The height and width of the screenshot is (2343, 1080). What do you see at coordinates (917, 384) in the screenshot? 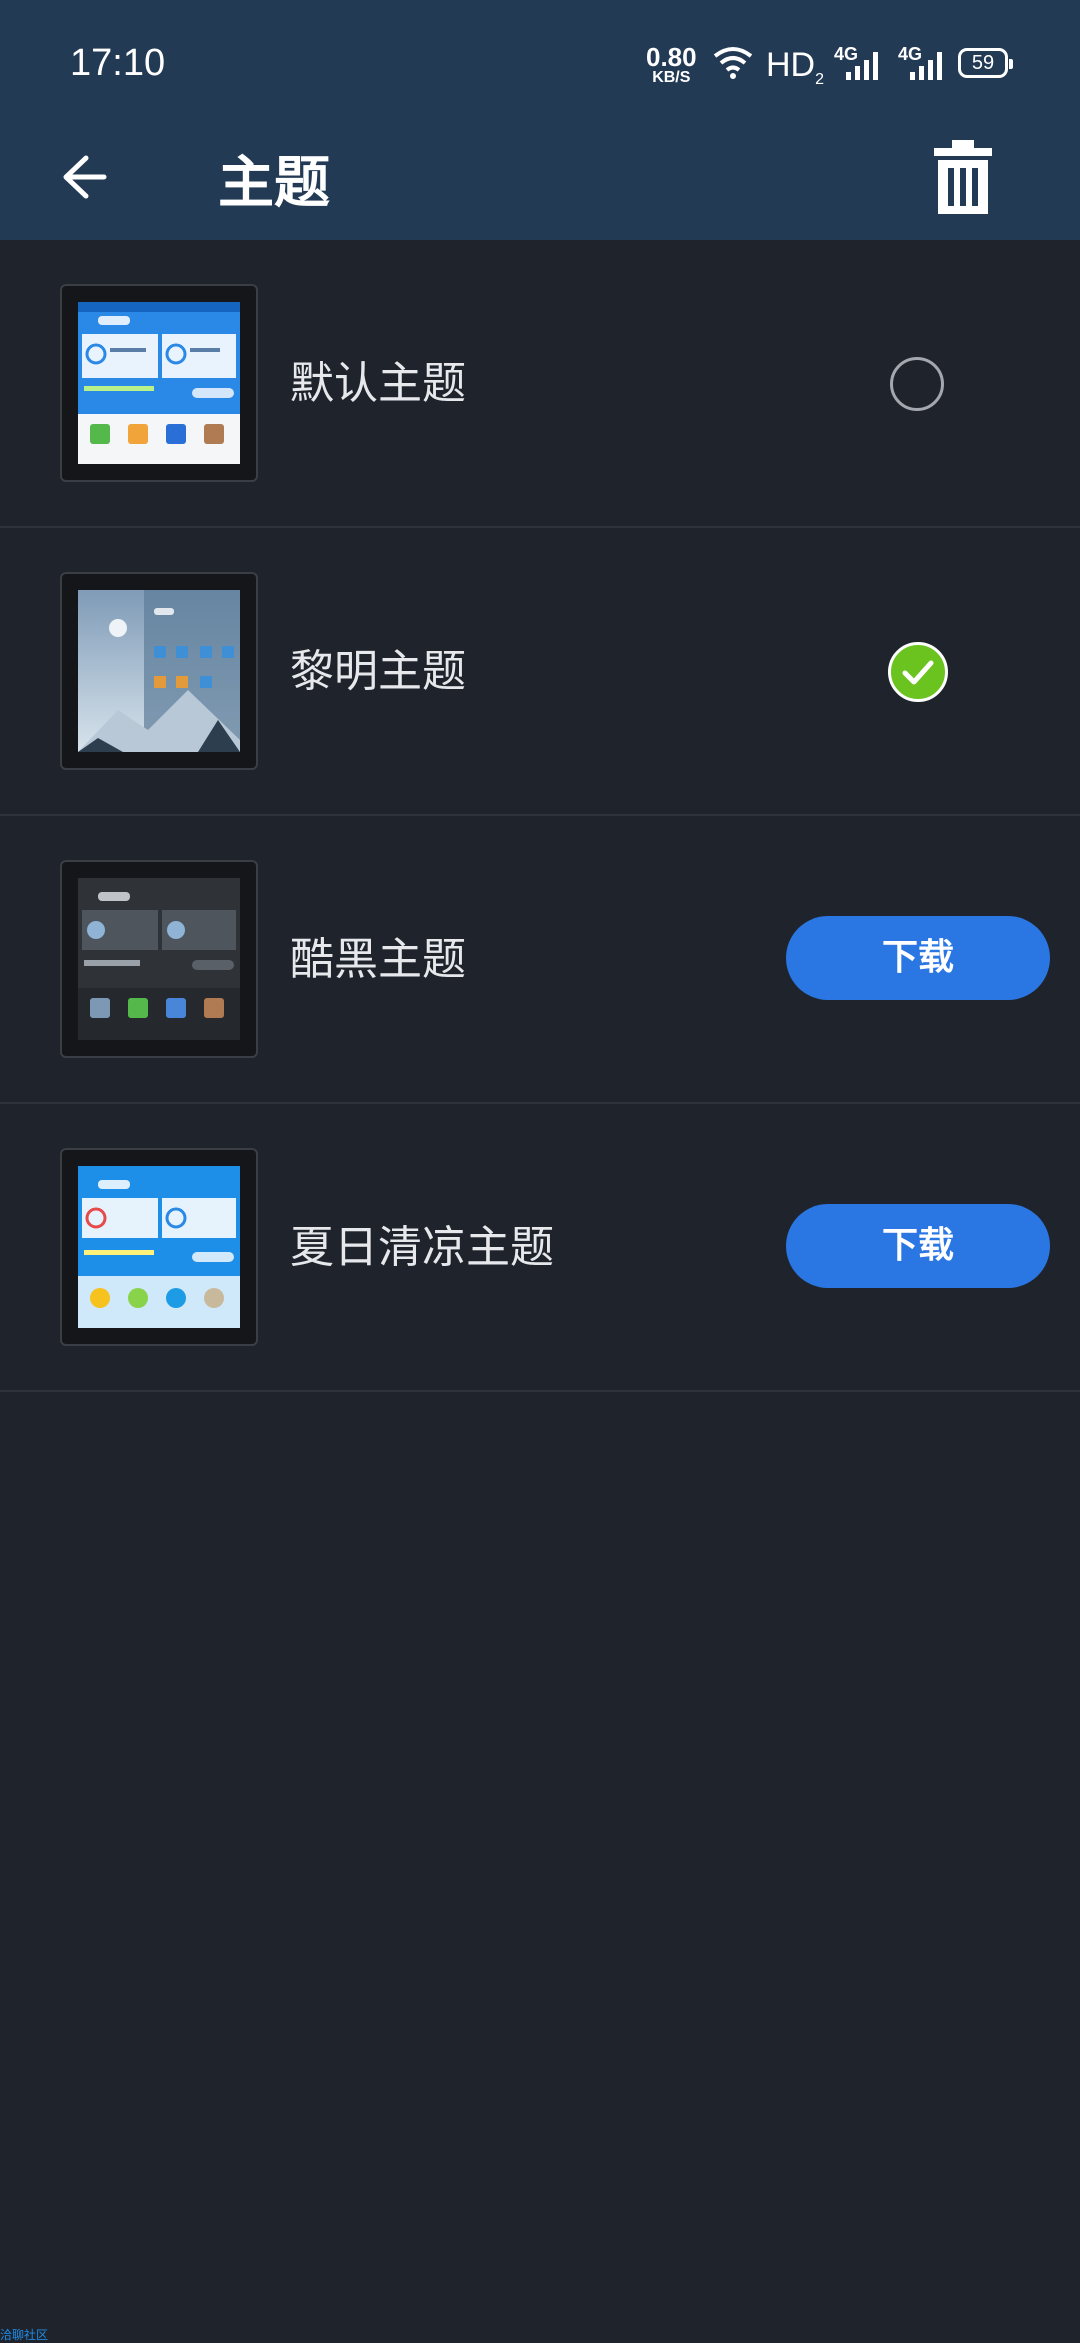
I see `radio-unselected-icon` at bounding box center [917, 384].